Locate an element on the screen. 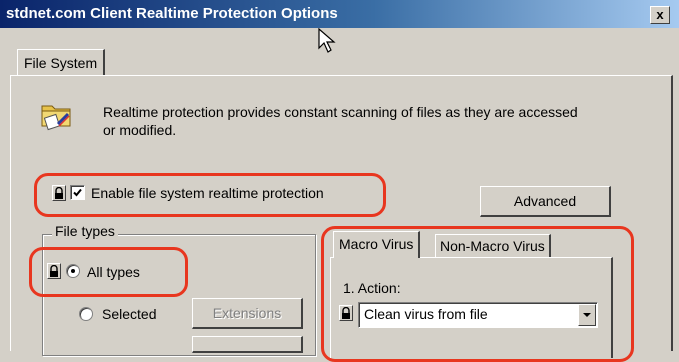 This screenshot has width=679, height=362. tab-macro-virus: Macro Virus is located at coordinates (377, 244).